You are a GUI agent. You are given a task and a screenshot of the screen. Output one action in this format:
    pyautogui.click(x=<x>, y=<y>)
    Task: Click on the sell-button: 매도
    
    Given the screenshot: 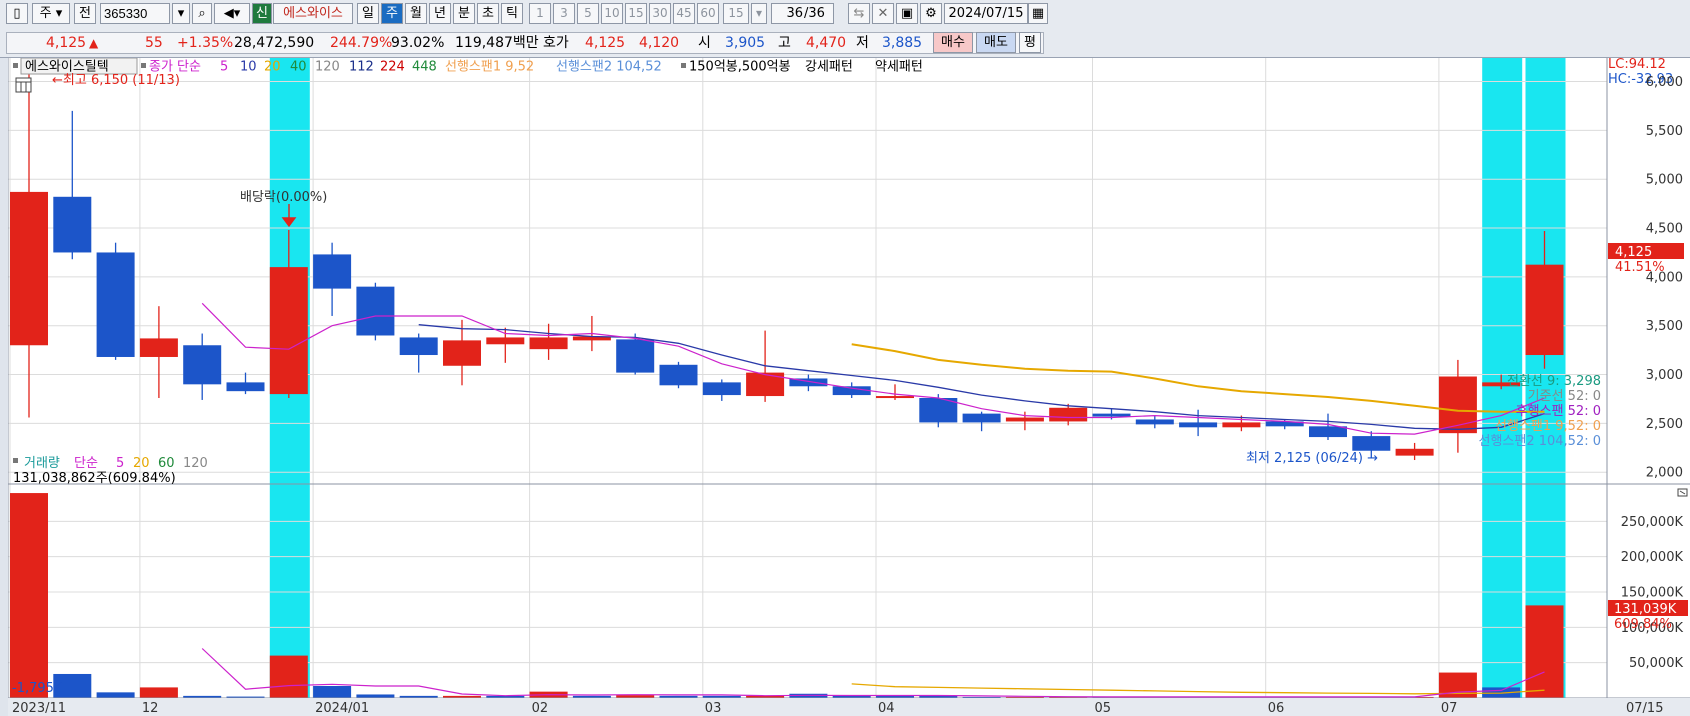 What is the action you would take?
    pyautogui.click(x=996, y=42)
    